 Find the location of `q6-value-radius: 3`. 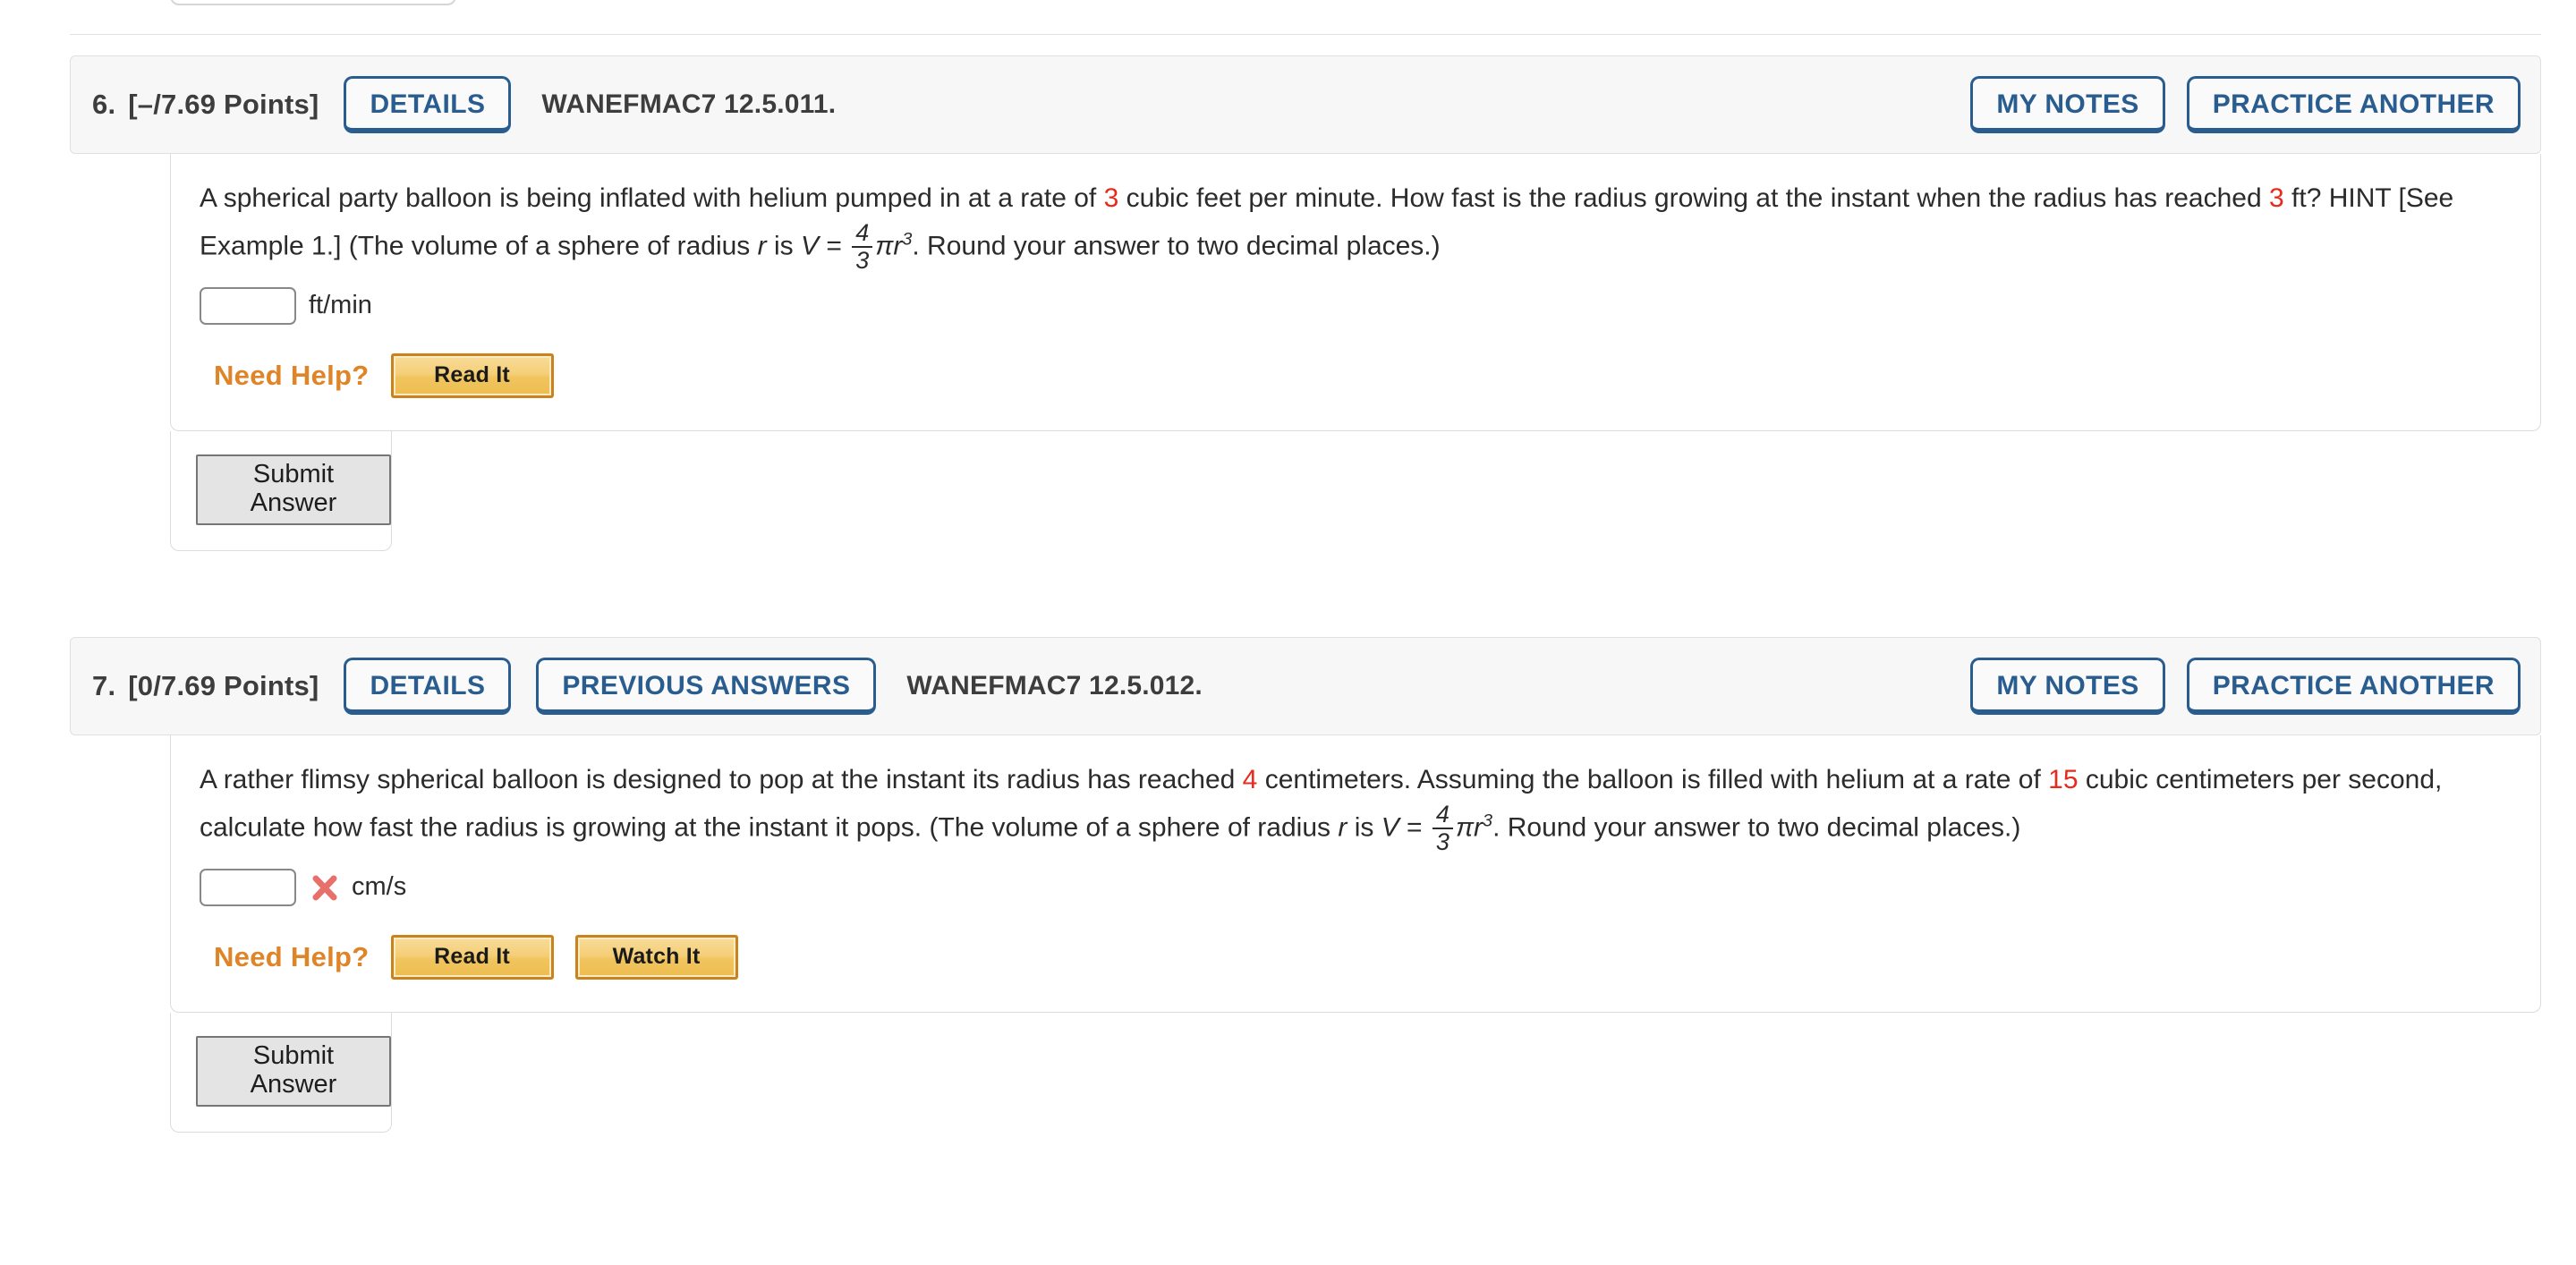

q6-value-radius: 3 is located at coordinates (2276, 198).